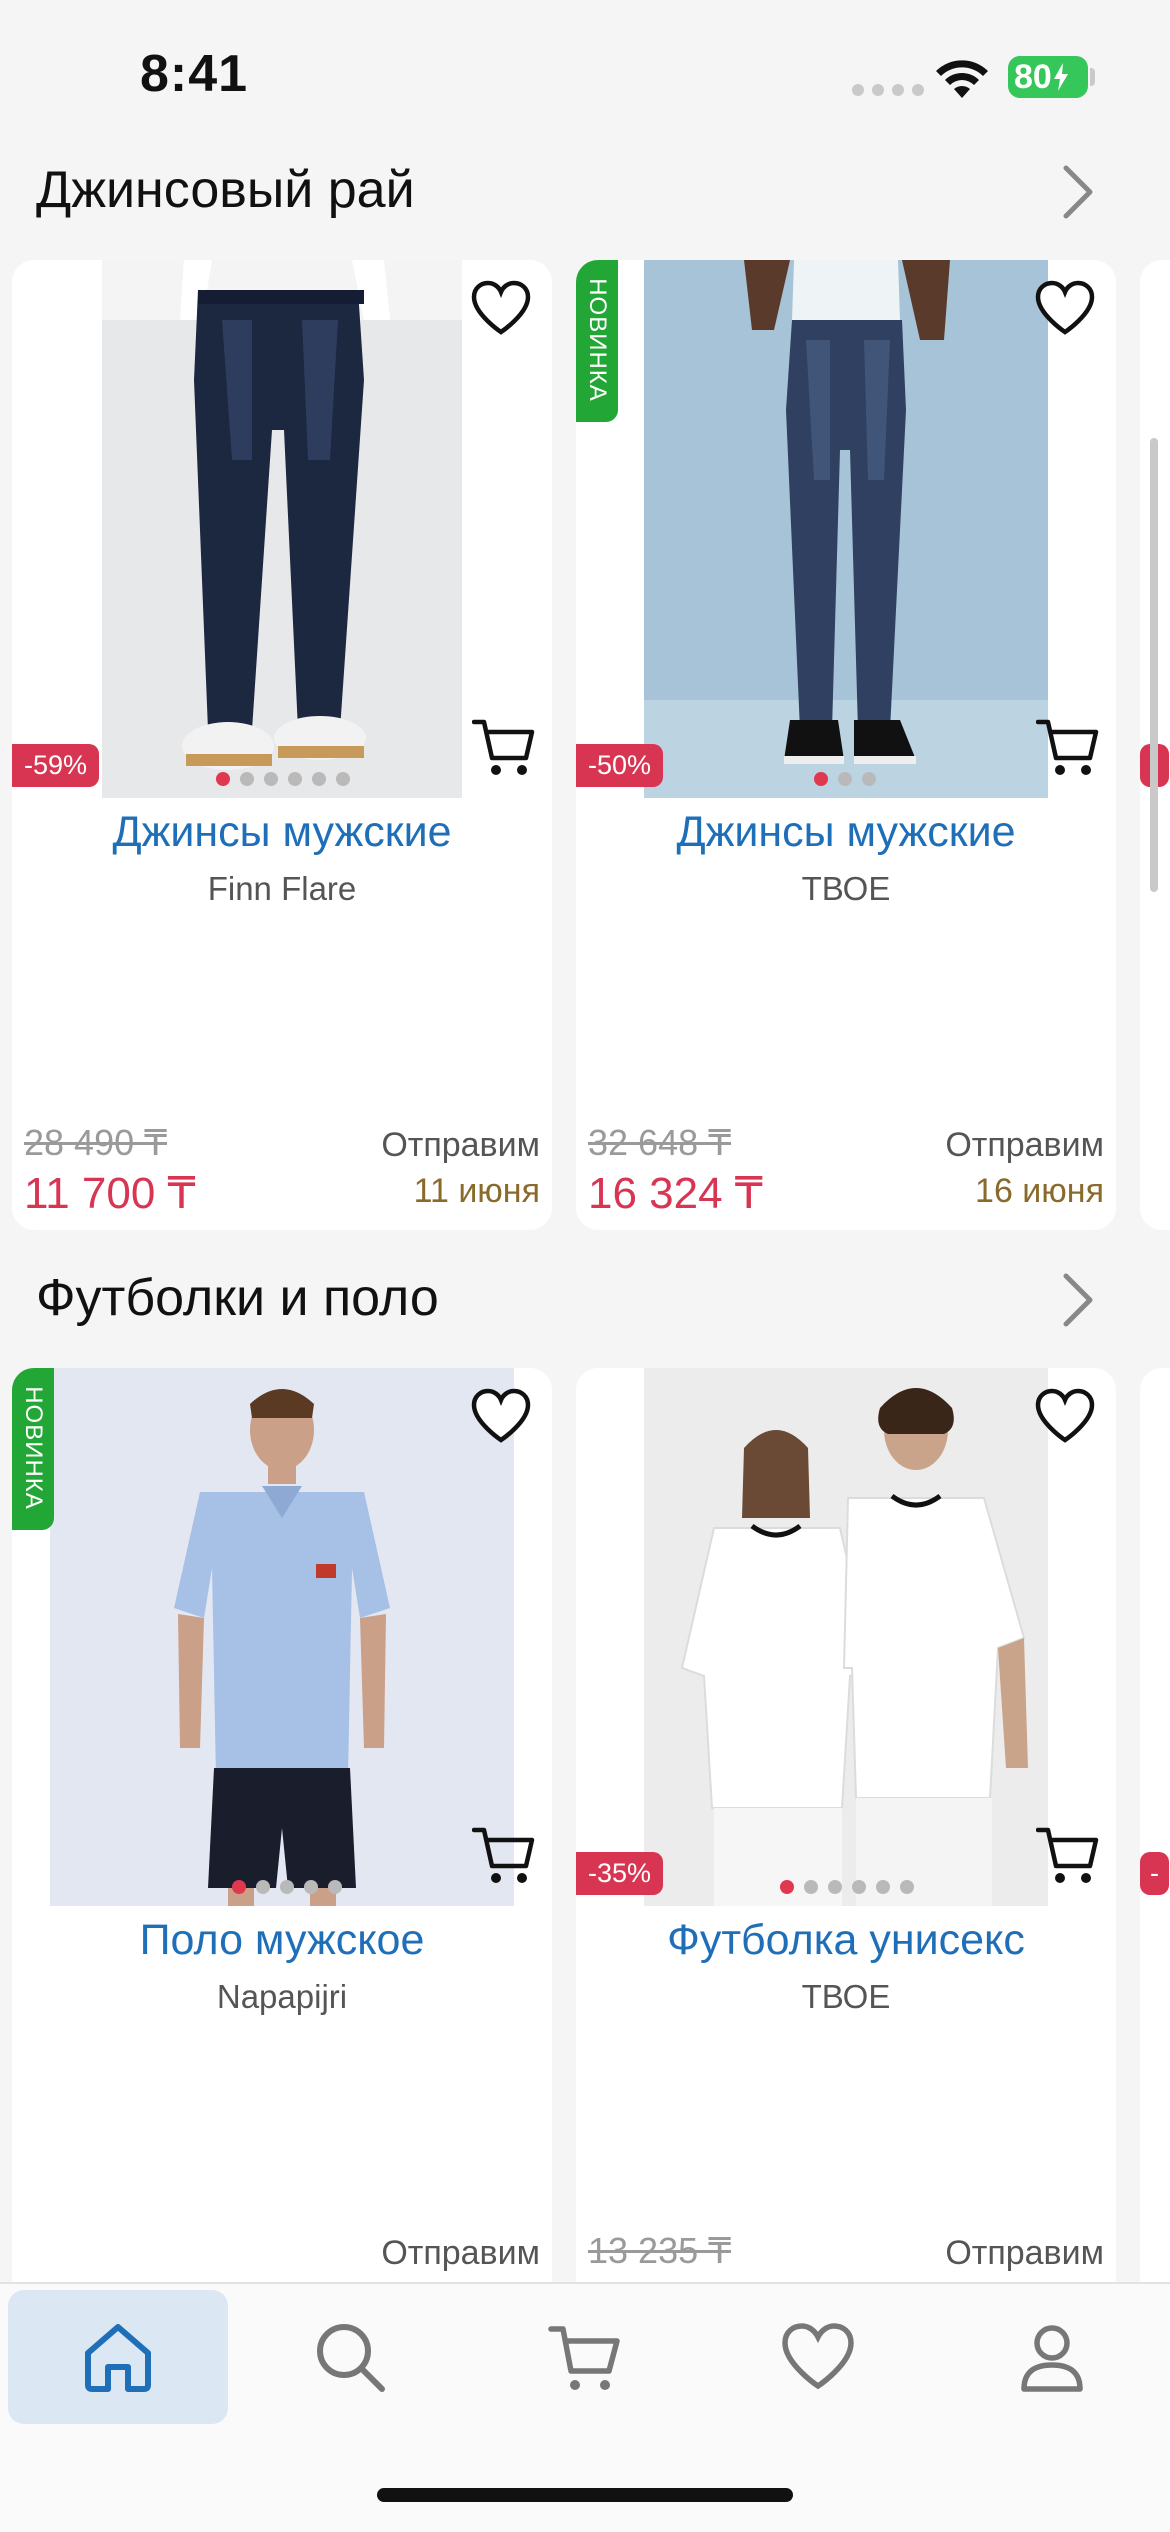  Describe the element at coordinates (585, 1298) in the screenshot. I see `section-header-tshirts: Футболки и поло` at that location.